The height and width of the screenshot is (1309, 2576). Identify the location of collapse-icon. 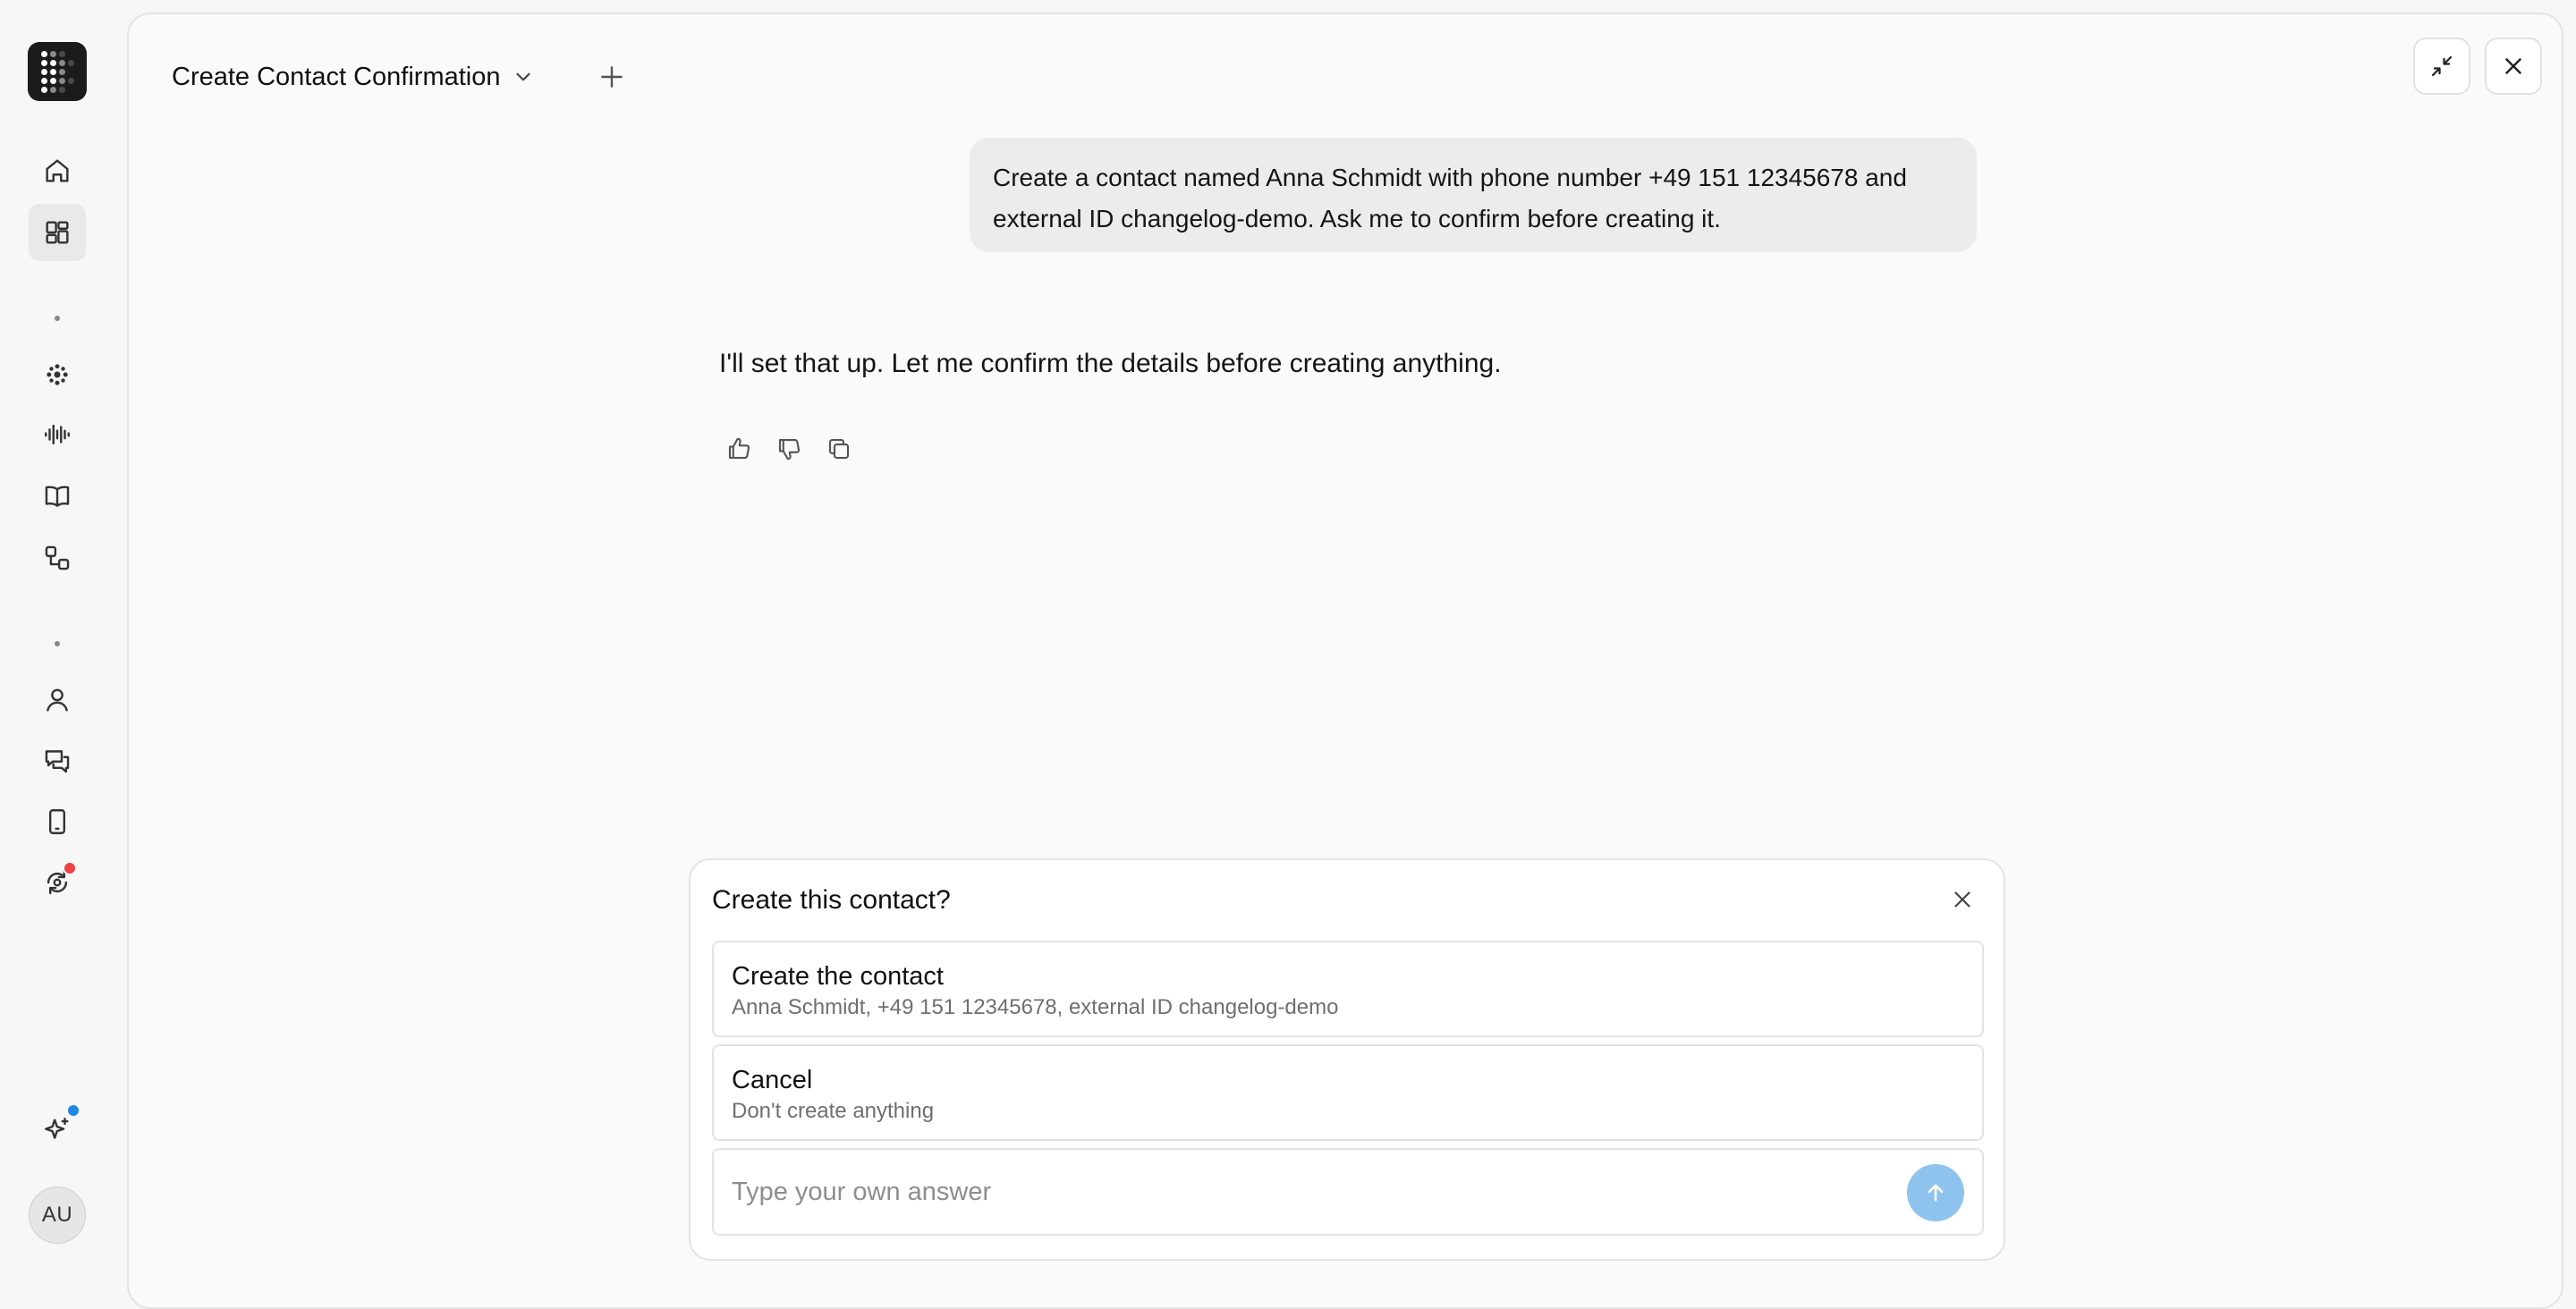
(2442, 66).